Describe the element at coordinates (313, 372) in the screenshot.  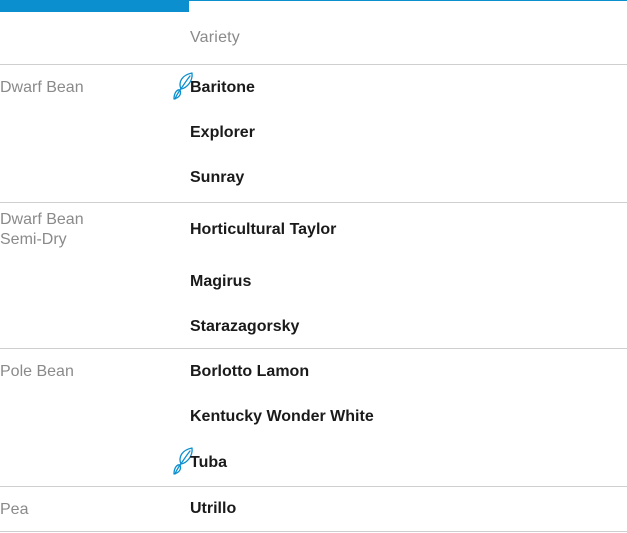
I see `table-row: Borlotto Lamon` at that location.